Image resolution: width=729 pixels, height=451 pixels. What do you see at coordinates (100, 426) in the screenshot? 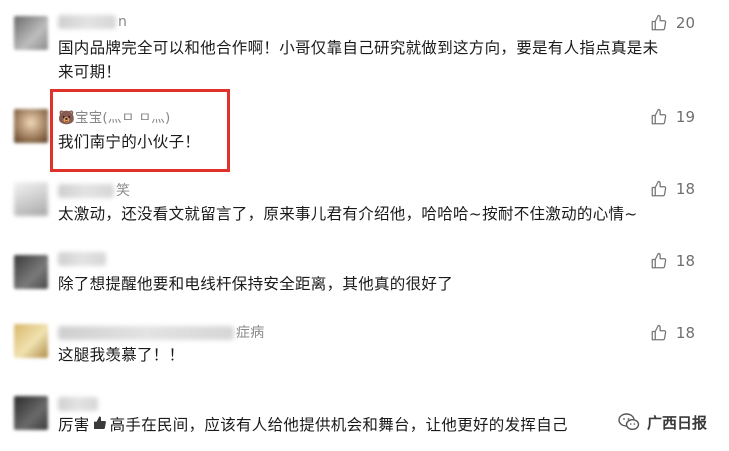
I see `thumbs-up-emoji-icon` at bounding box center [100, 426].